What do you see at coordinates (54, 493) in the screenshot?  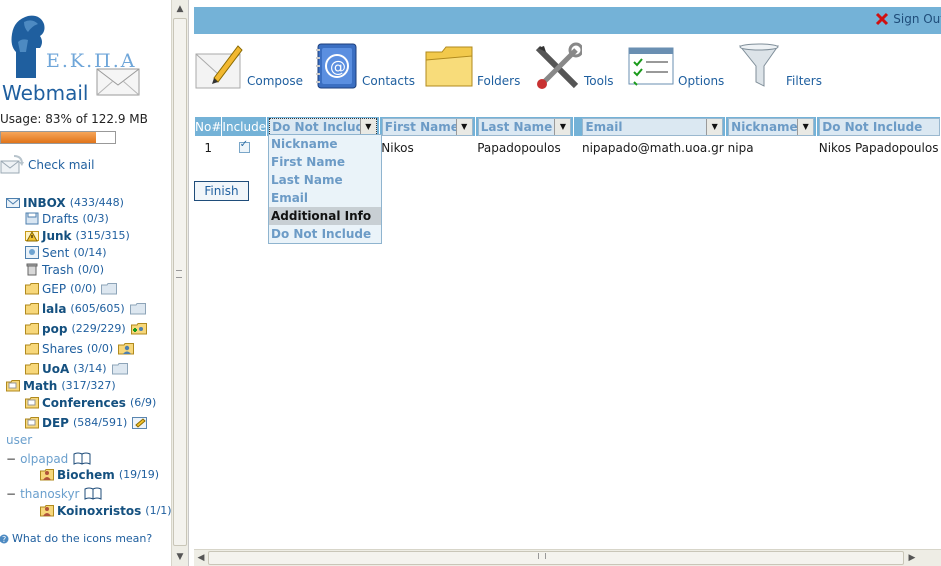 I see `group-thanoskyr: − thanoskyr` at bounding box center [54, 493].